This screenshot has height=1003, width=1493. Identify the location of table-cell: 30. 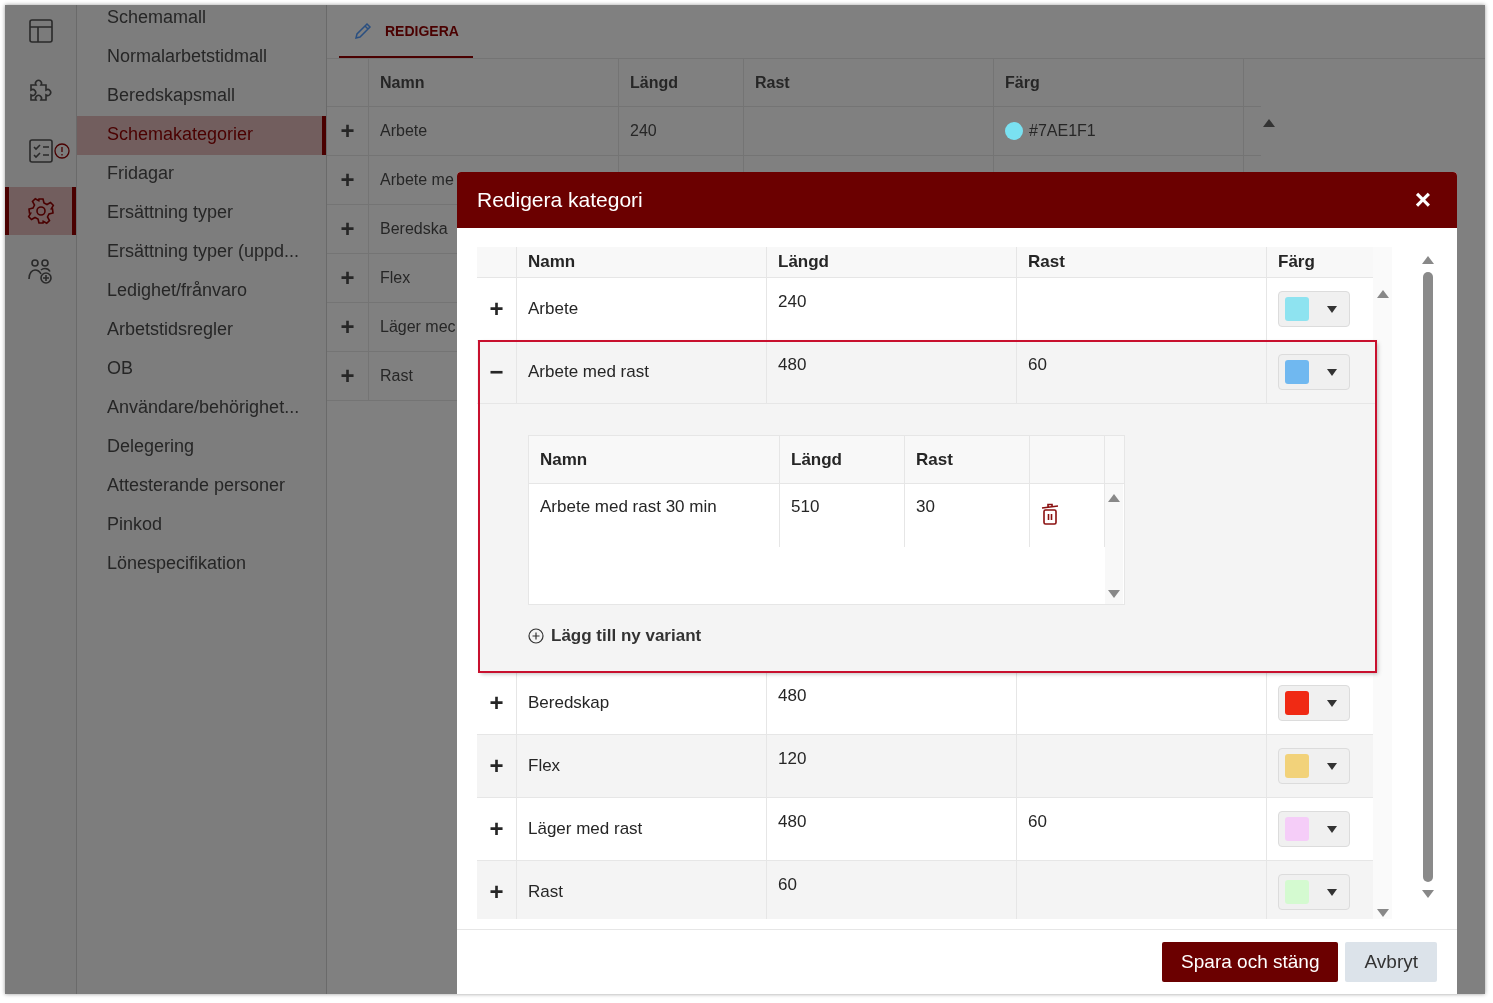
(925, 506).